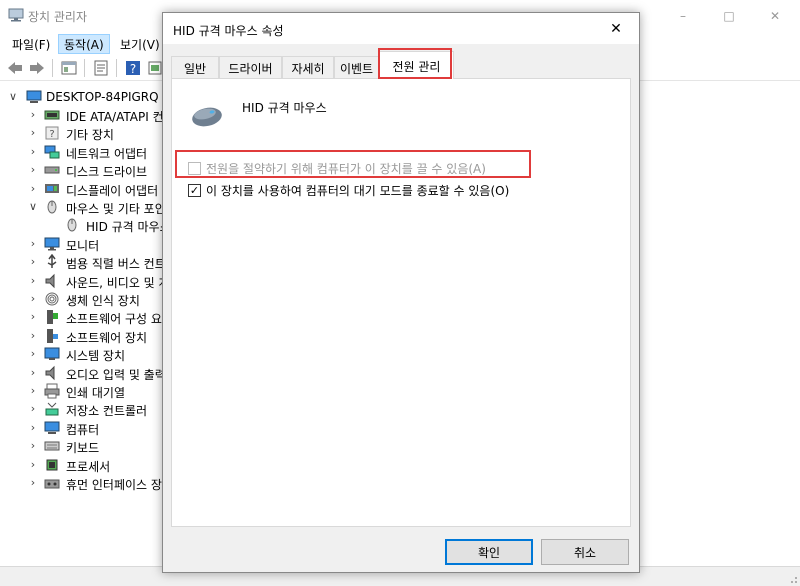  What do you see at coordinates (792, 578) in the screenshot?
I see `resize-grip-icon` at bounding box center [792, 578].